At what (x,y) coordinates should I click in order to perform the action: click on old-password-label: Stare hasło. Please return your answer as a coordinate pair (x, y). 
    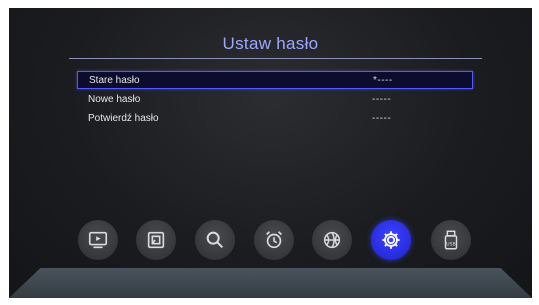
    Looking at the image, I should click on (114, 80).